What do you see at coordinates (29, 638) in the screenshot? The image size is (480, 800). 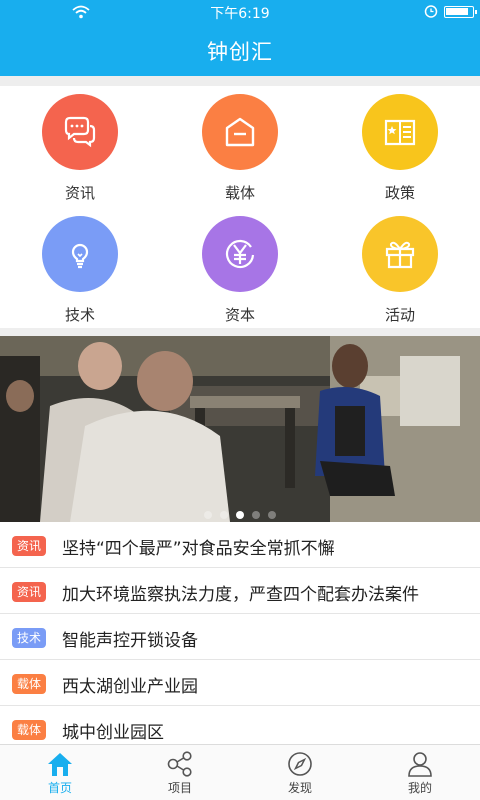 I see `category-tag: 技术` at bounding box center [29, 638].